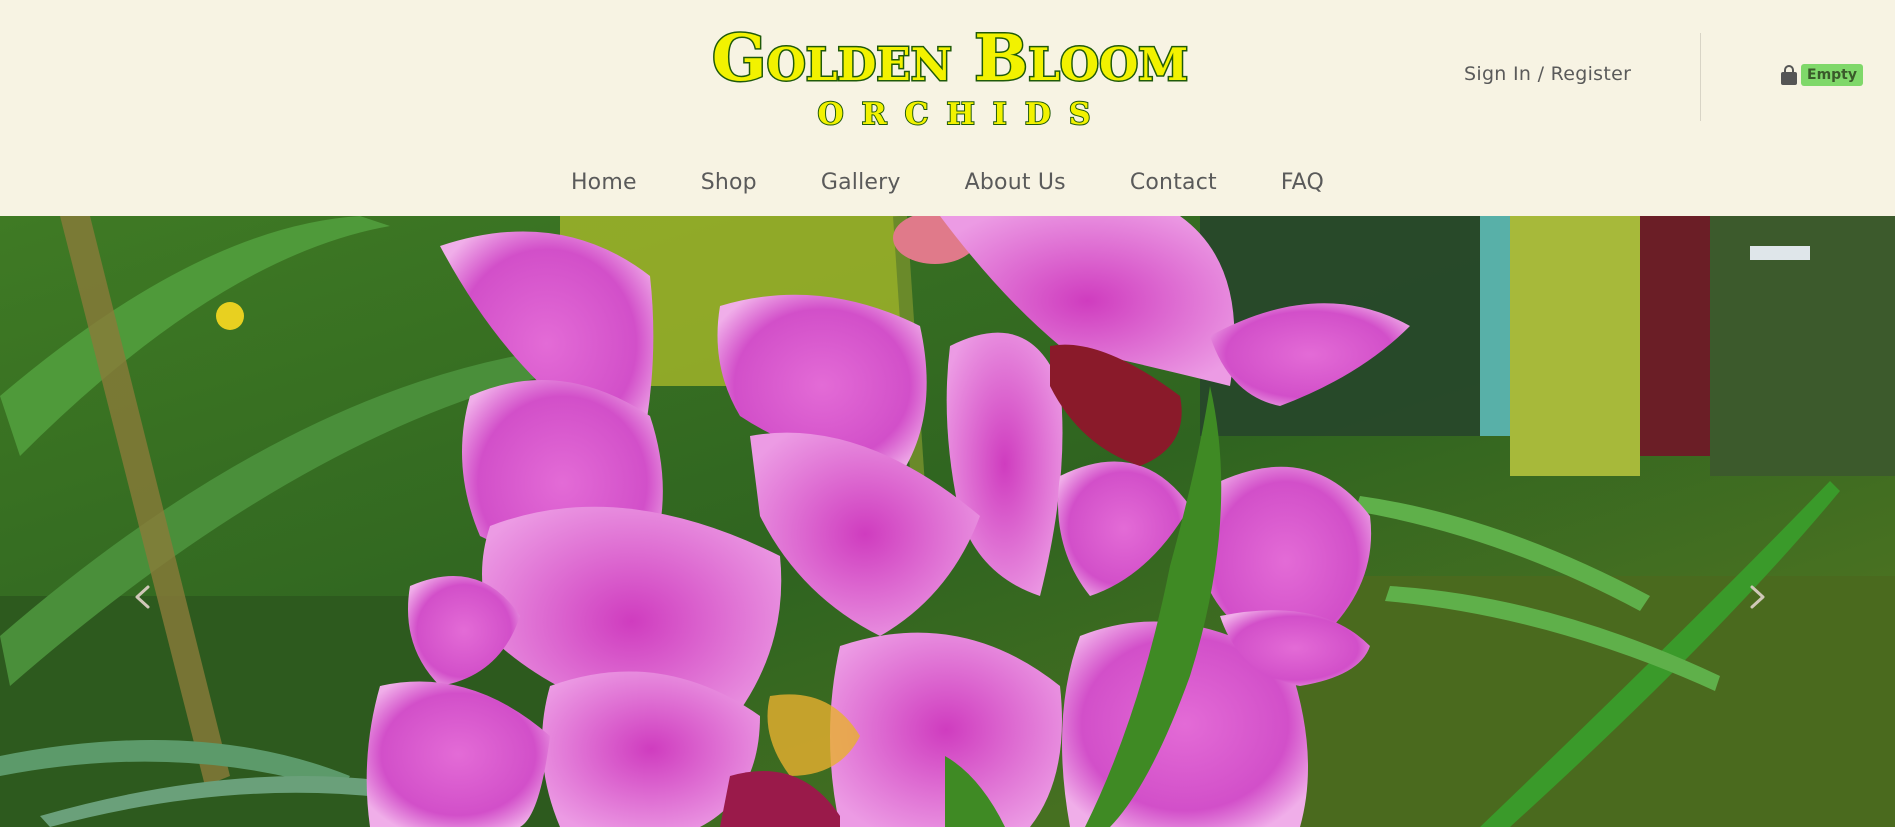 The image size is (1895, 827). What do you see at coordinates (1789, 75) in the screenshot?
I see `shopping-bag-icon` at bounding box center [1789, 75].